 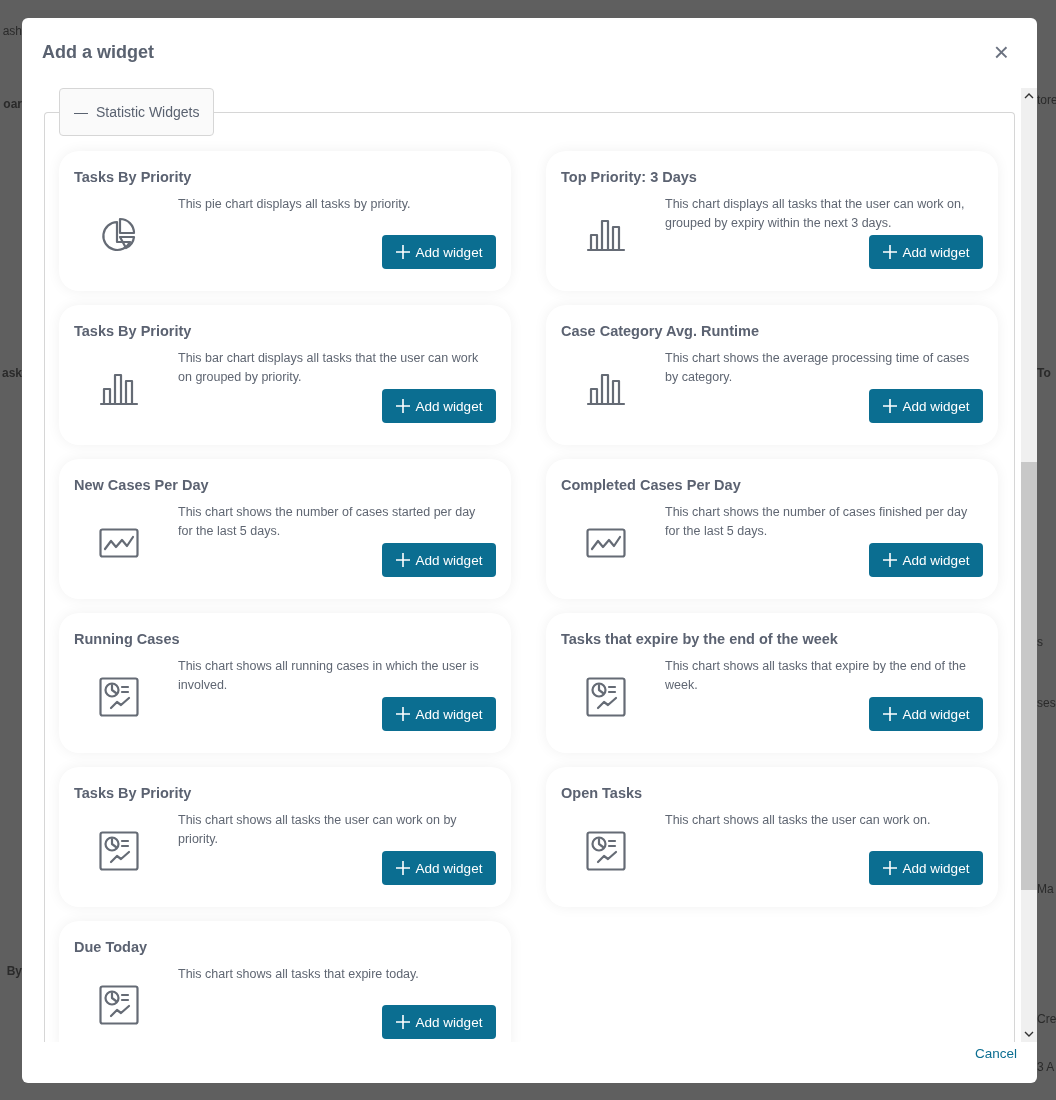 What do you see at coordinates (329, 676) in the screenshot?
I see `widget-description: This chart shows all running cases in which the user is involved.` at bounding box center [329, 676].